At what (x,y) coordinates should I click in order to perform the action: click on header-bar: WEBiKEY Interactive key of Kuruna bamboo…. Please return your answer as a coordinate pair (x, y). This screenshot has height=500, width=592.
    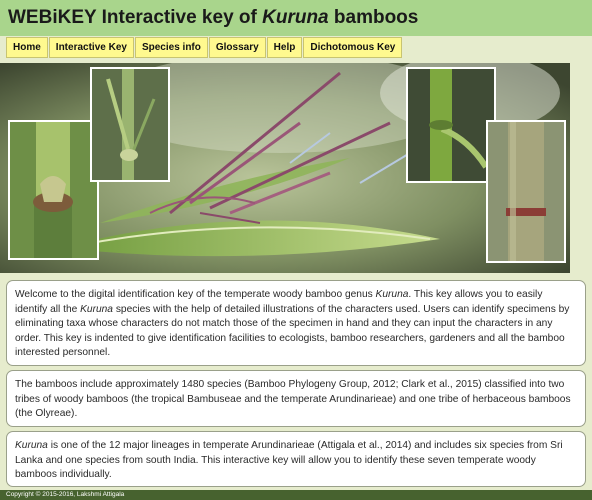
    Looking at the image, I should click on (296, 18).